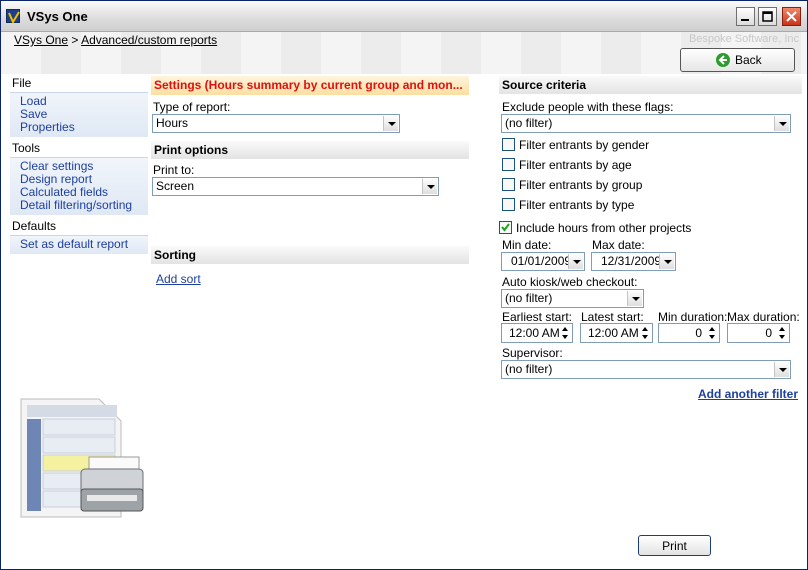  What do you see at coordinates (767, 16) in the screenshot?
I see `maximize-button` at bounding box center [767, 16].